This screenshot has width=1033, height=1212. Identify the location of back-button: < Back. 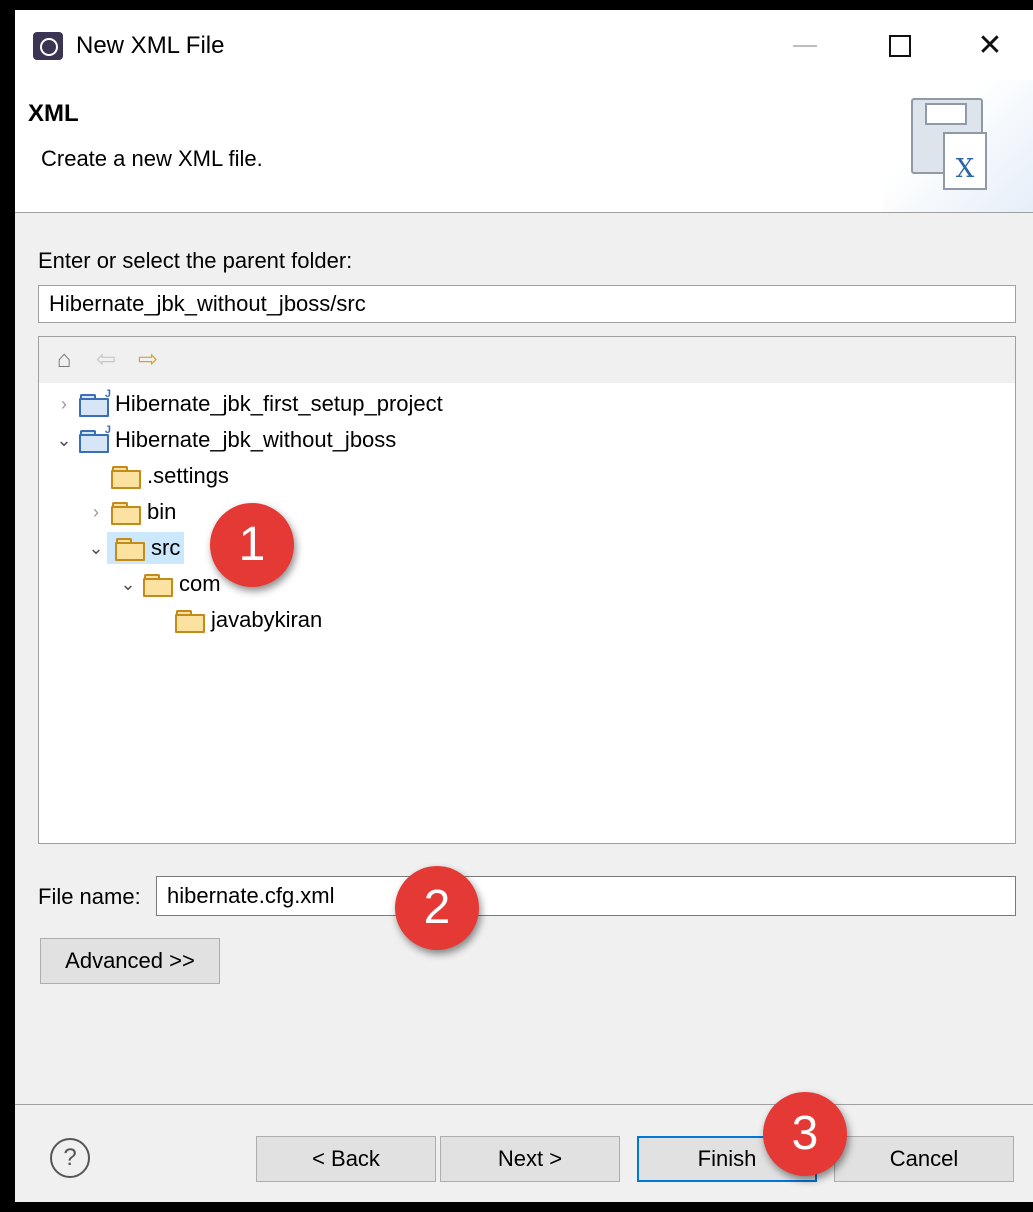
(346, 1159).